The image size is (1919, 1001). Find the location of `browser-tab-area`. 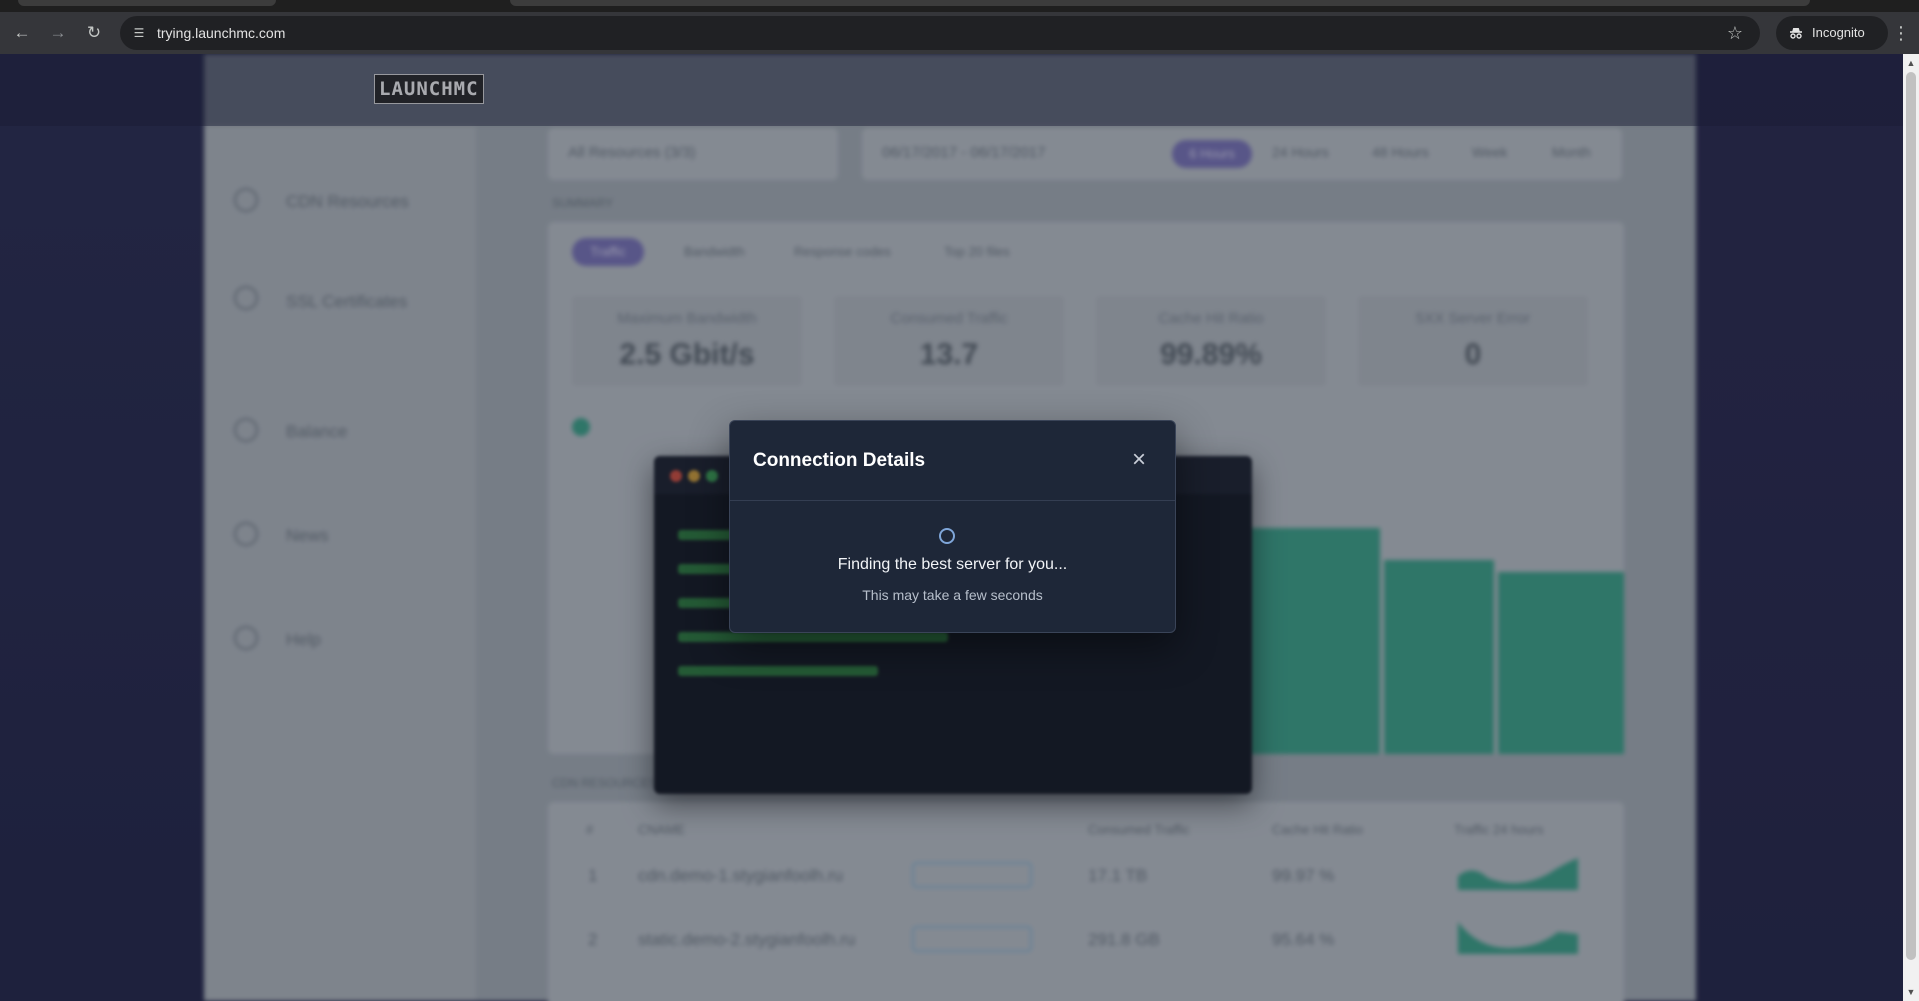

browser-tab-area is located at coordinates (1160, 3).